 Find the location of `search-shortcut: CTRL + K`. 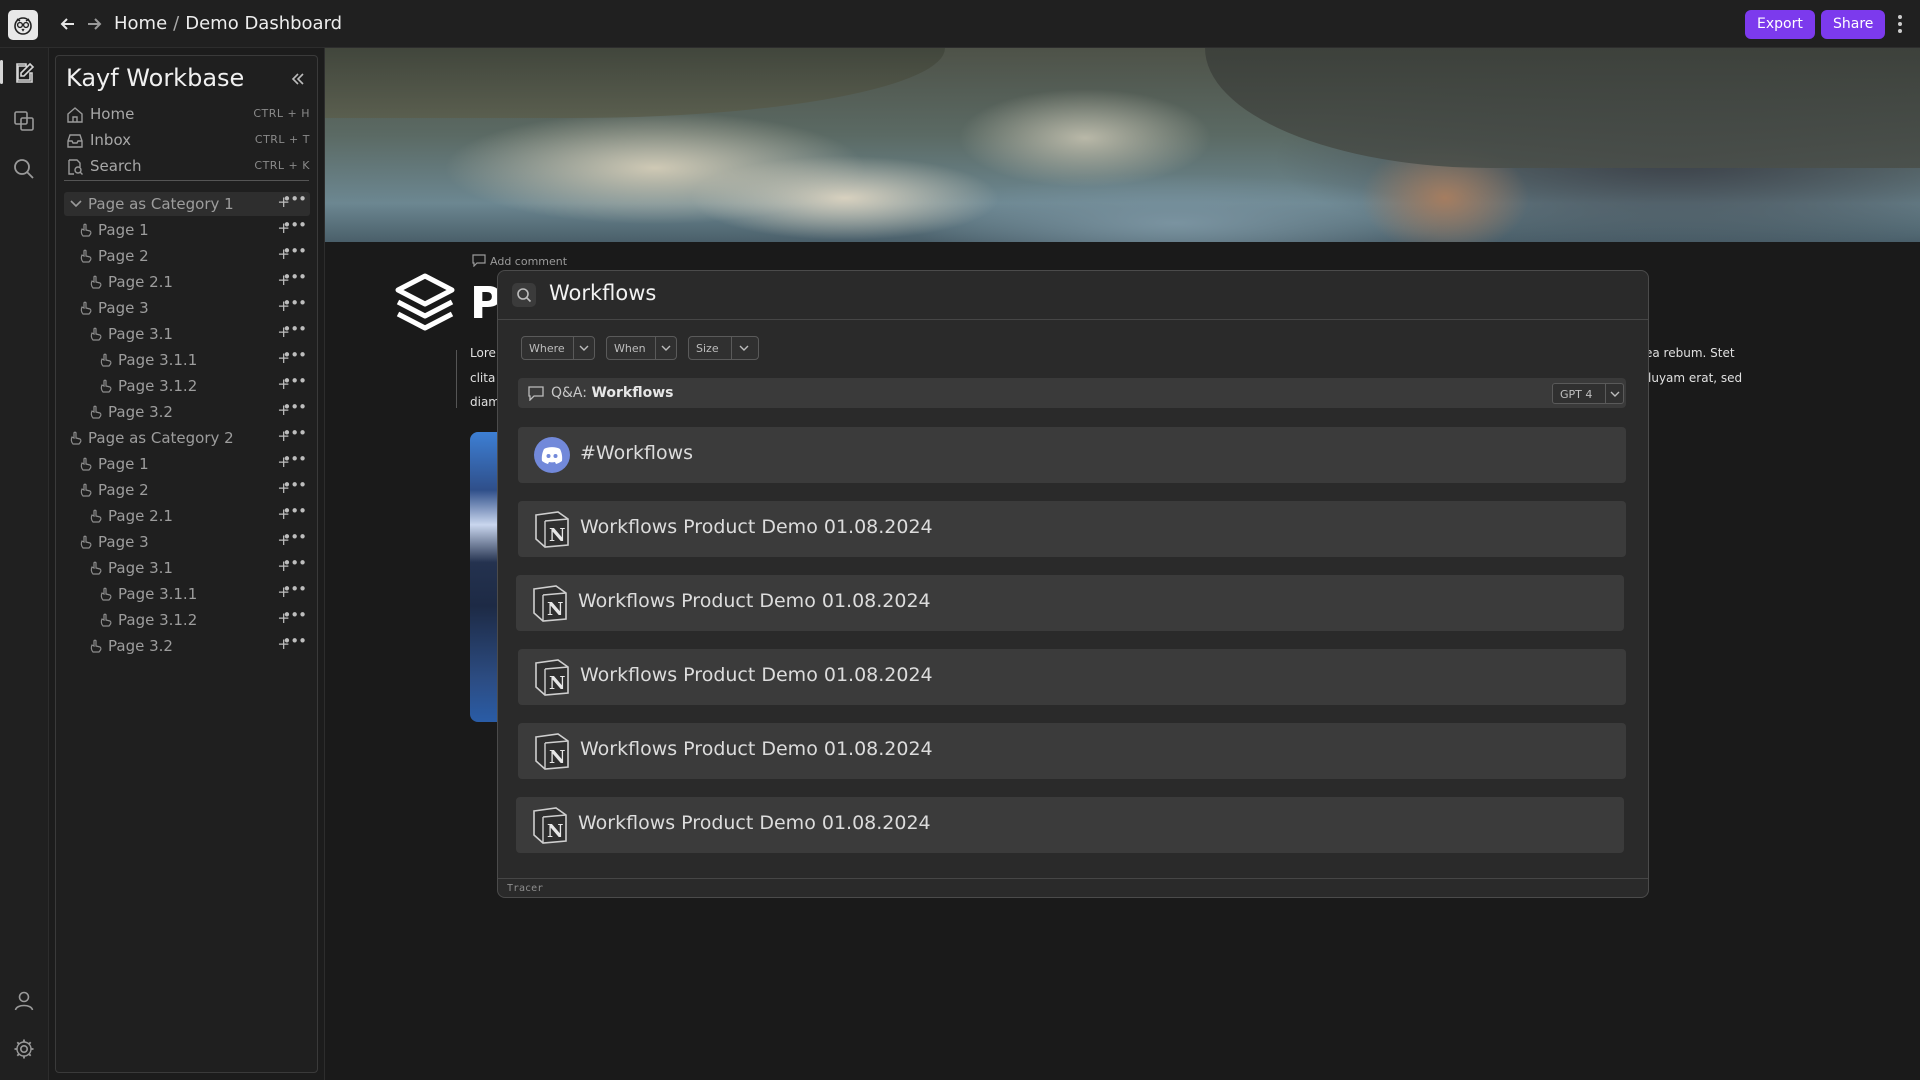

search-shortcut: CTRL + K is located at coordinates (282, 165).